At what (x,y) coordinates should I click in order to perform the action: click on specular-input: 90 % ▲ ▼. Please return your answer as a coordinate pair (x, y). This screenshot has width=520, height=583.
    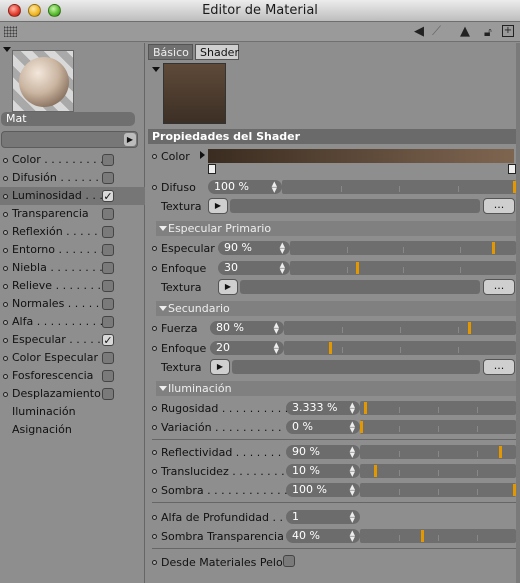
    Looking at the image, I should click on (254, 248).